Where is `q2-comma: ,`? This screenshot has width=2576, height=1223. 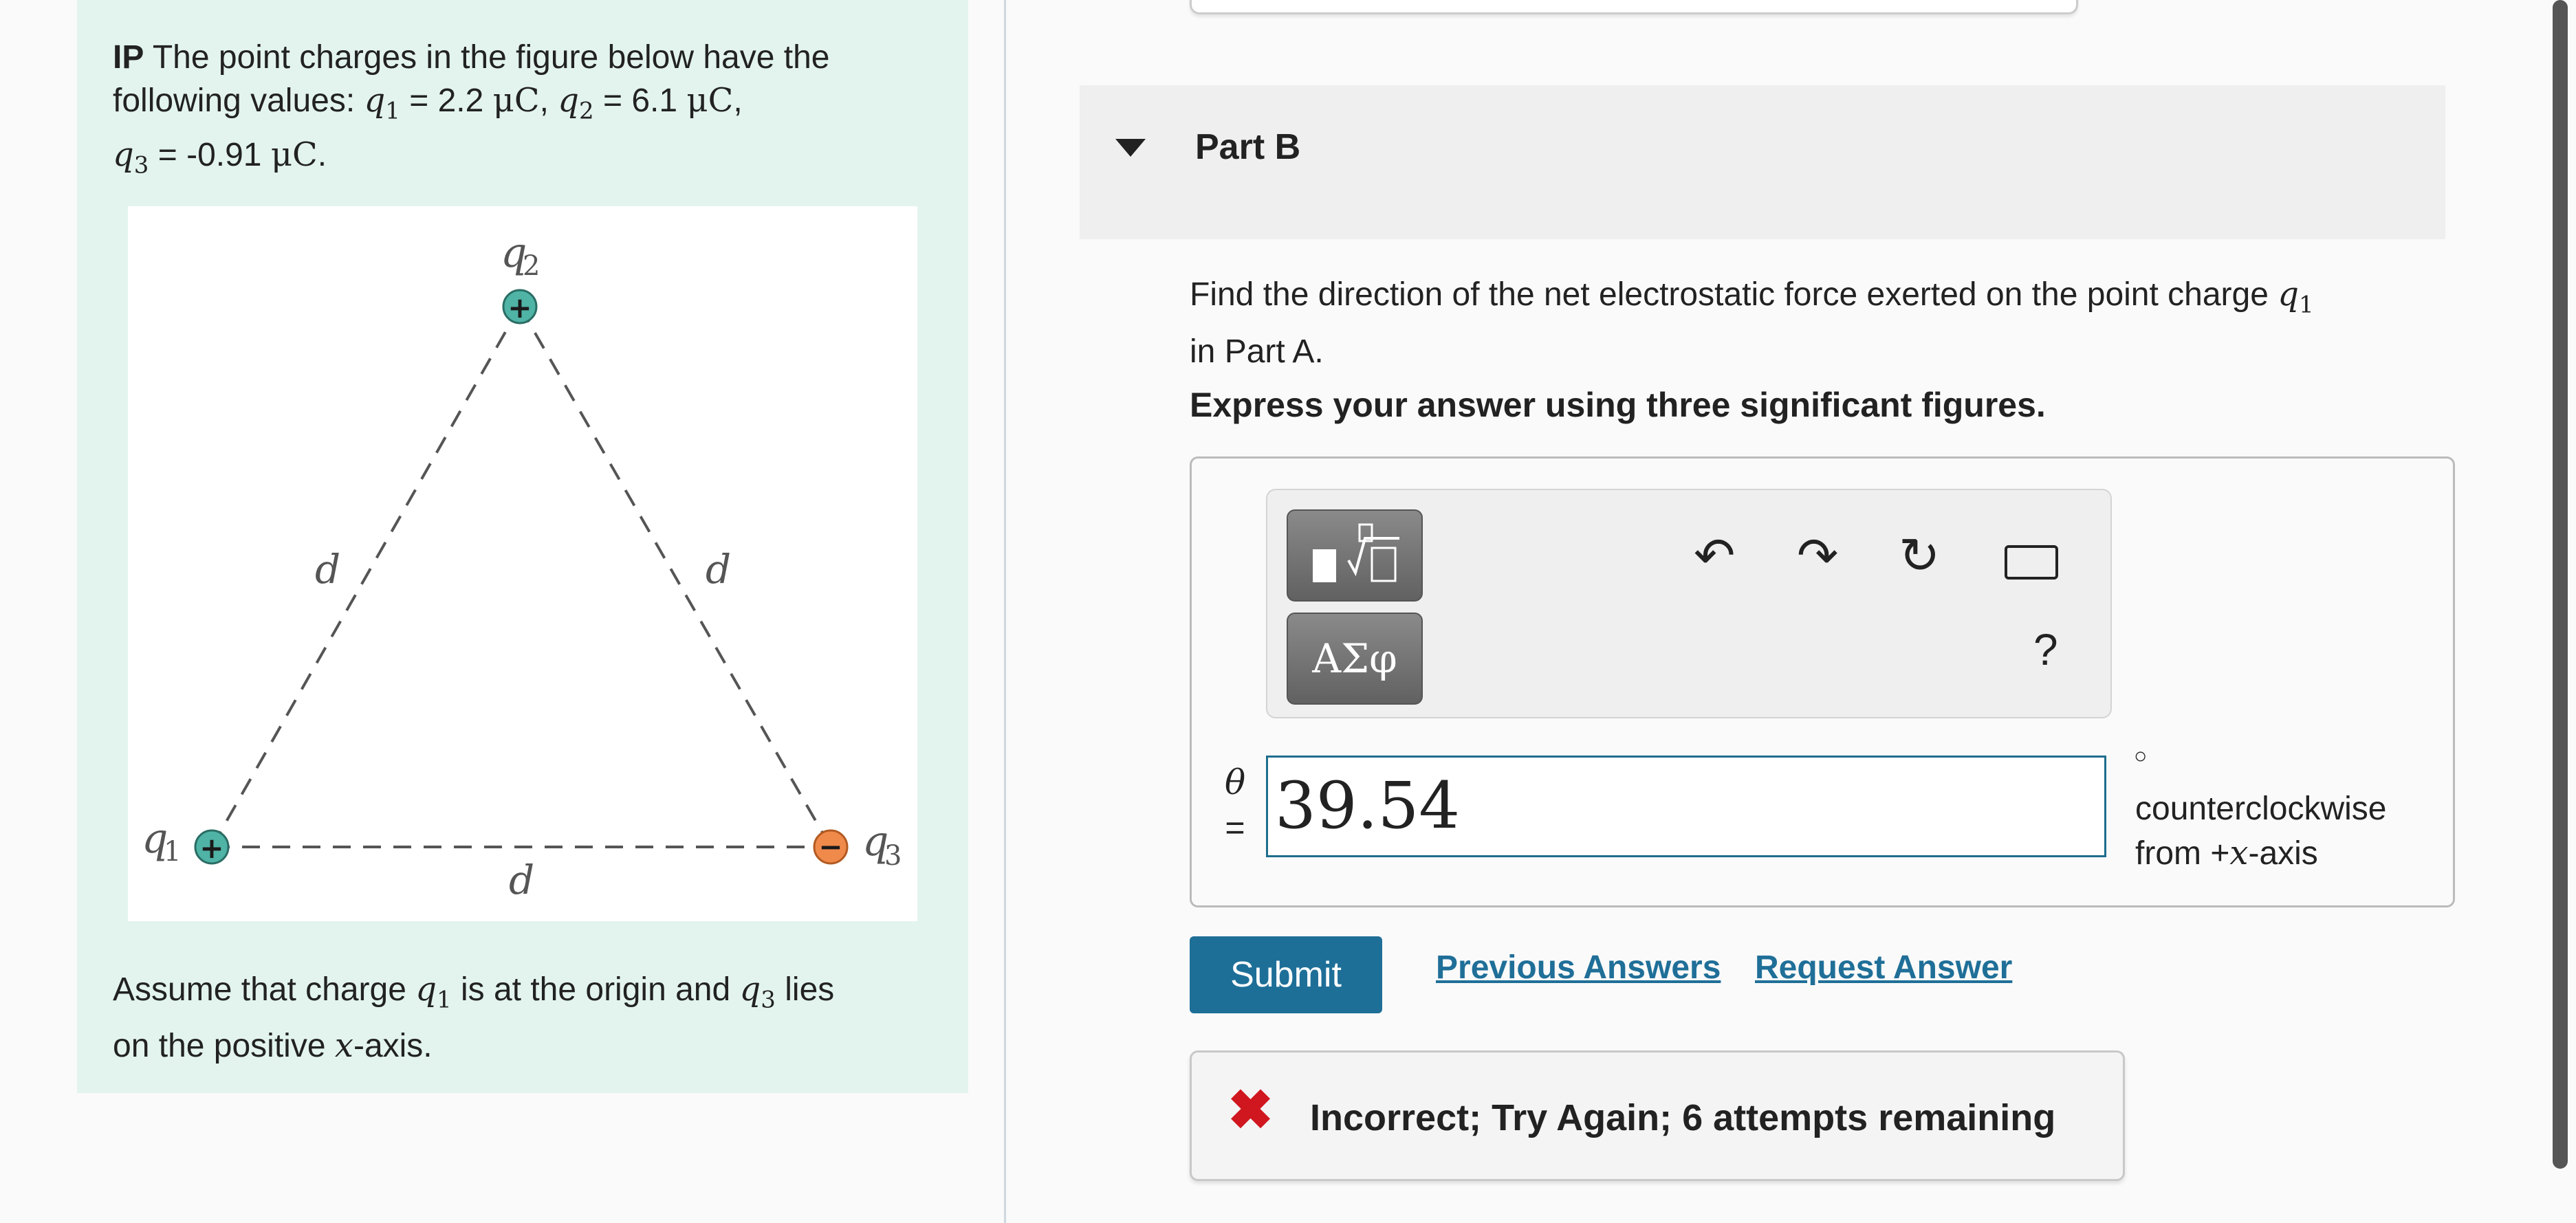
q2-comma: , is located at coordinates (738, 101).